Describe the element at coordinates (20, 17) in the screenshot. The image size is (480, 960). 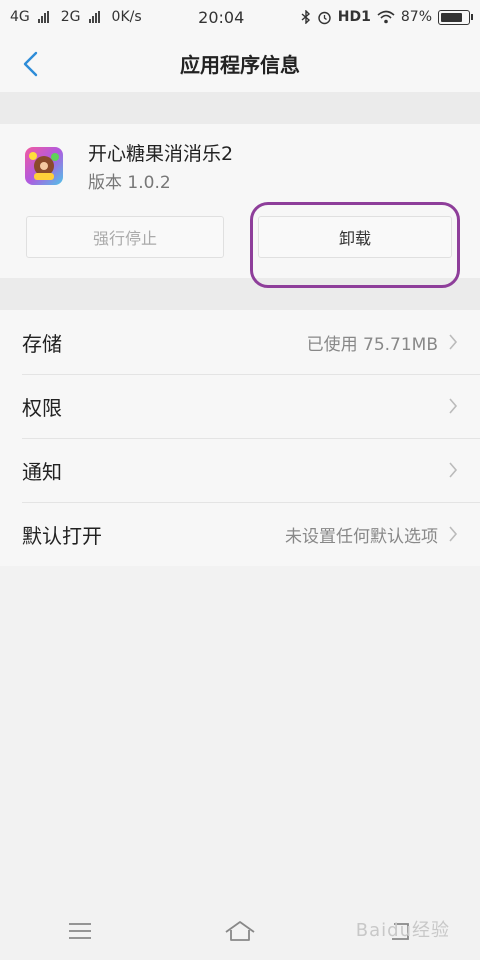
I see `network-label-1: 4G` at that location.